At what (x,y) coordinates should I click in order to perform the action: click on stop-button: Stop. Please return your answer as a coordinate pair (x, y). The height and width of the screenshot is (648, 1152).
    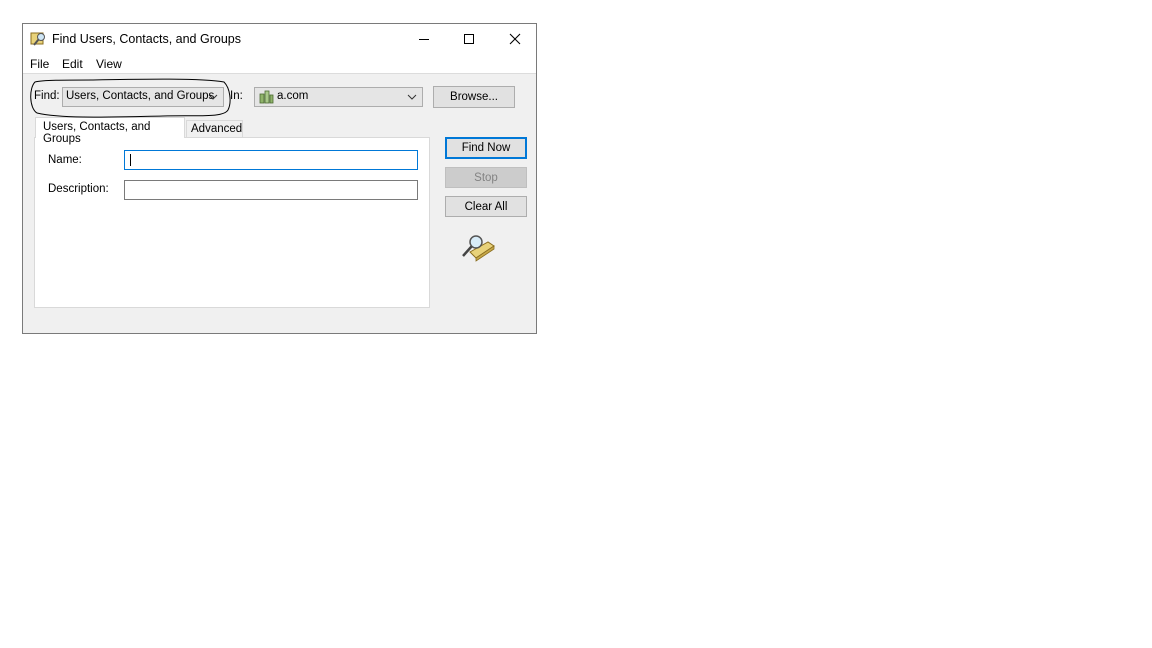
    Looking at the image, I should click on (486, 177).